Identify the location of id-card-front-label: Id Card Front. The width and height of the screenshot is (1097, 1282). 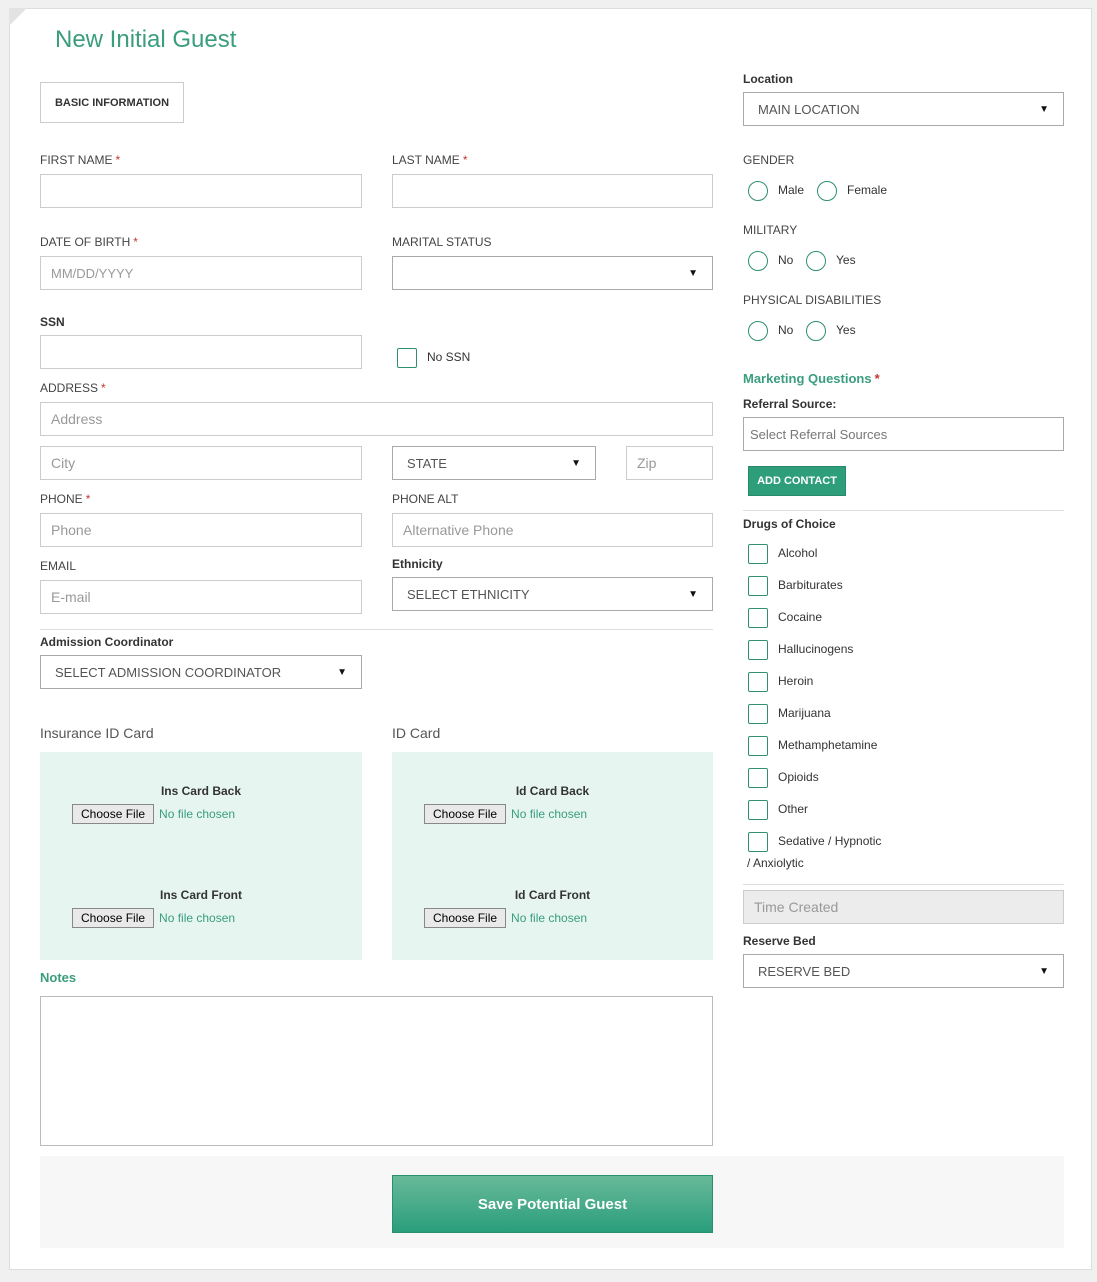
(552, 895).